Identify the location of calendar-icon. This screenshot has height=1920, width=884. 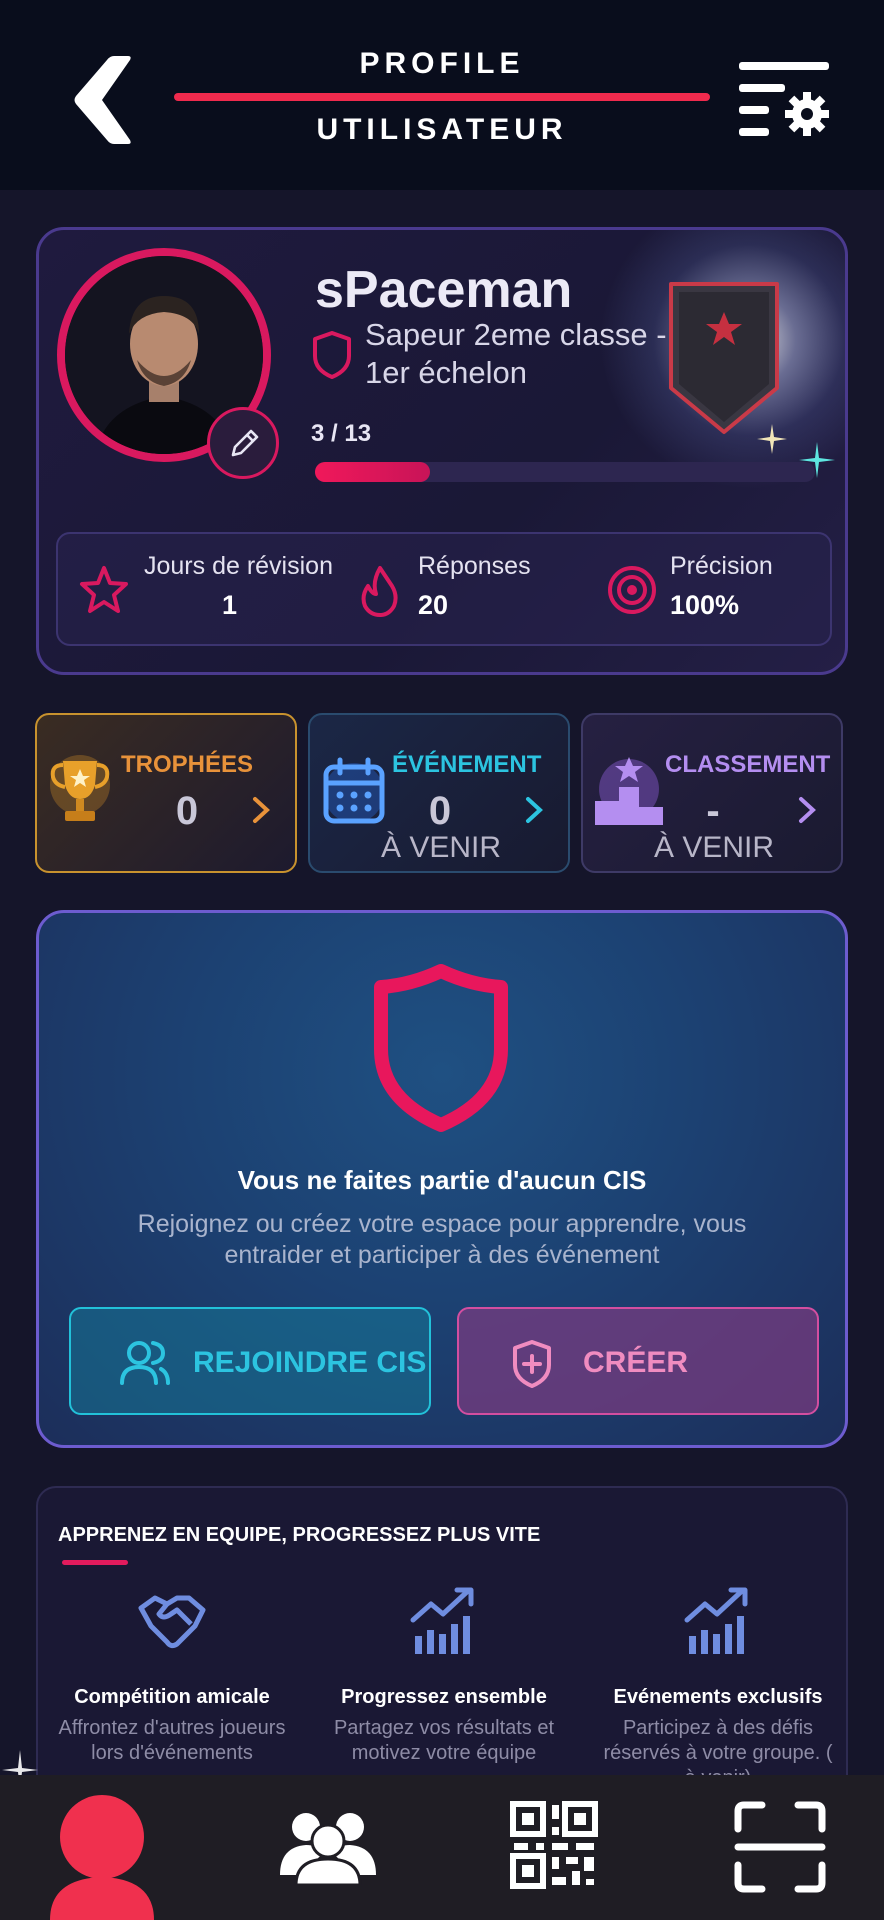
(354, 790).